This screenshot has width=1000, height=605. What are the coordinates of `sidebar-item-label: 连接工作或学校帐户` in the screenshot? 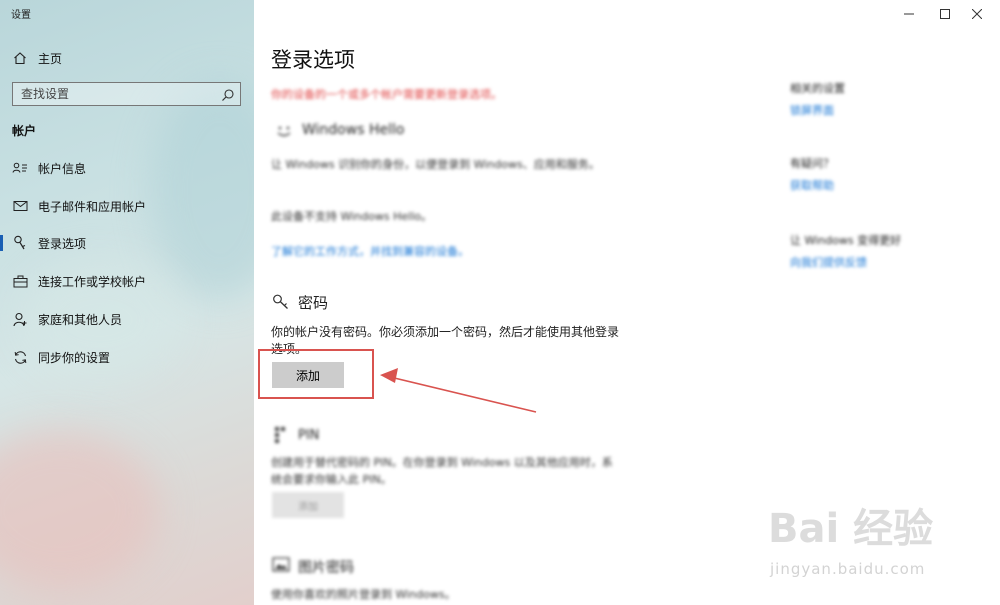 It's located at (92, 281).